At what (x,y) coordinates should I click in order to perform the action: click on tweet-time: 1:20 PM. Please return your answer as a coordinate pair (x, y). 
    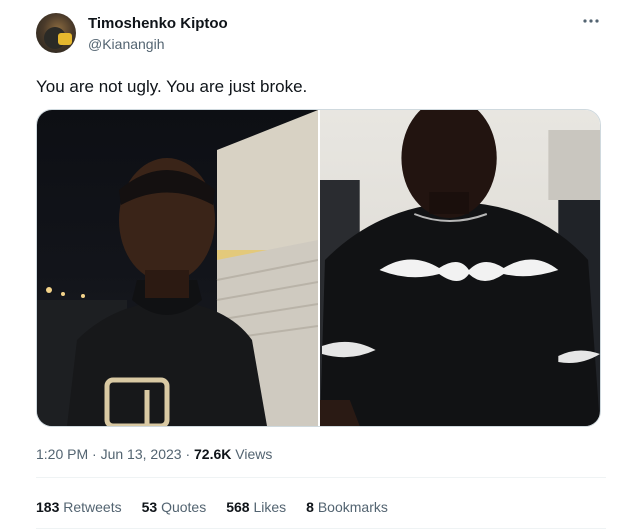
    Looking at the image, I should click on (62, 454).